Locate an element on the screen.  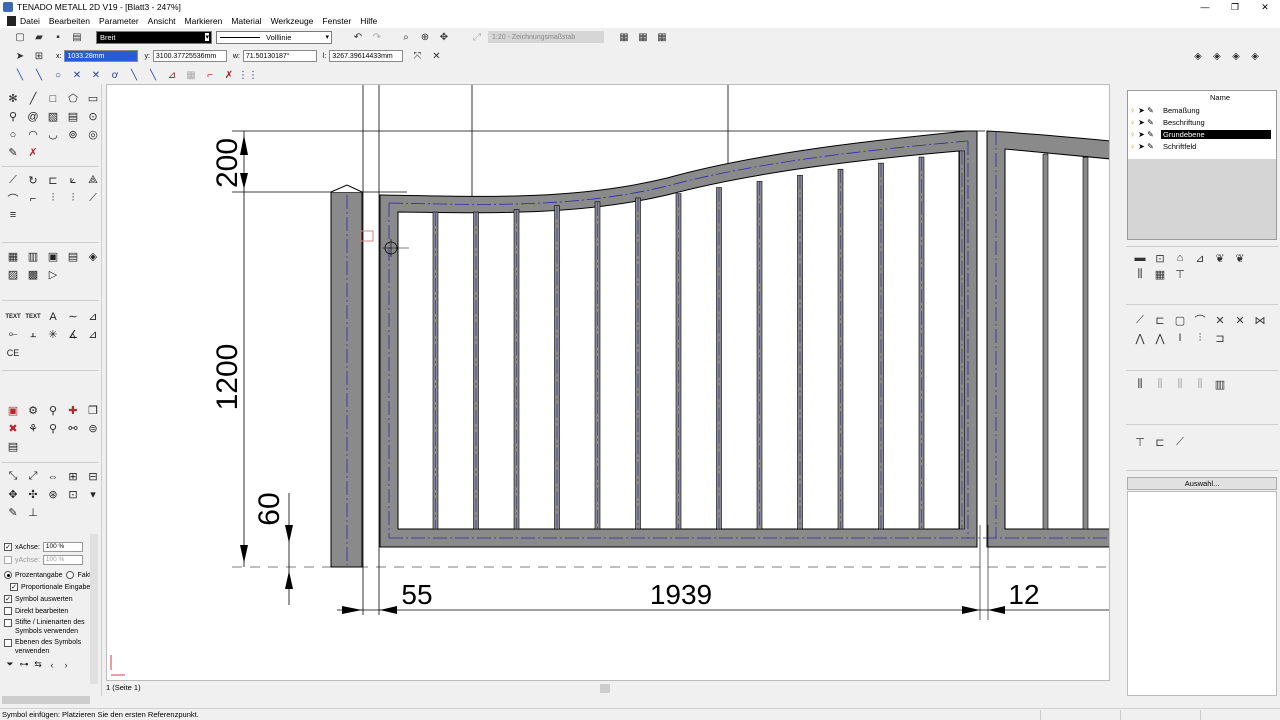
hatch-tool-icon: ▧ is located at coordinates (53, 116).